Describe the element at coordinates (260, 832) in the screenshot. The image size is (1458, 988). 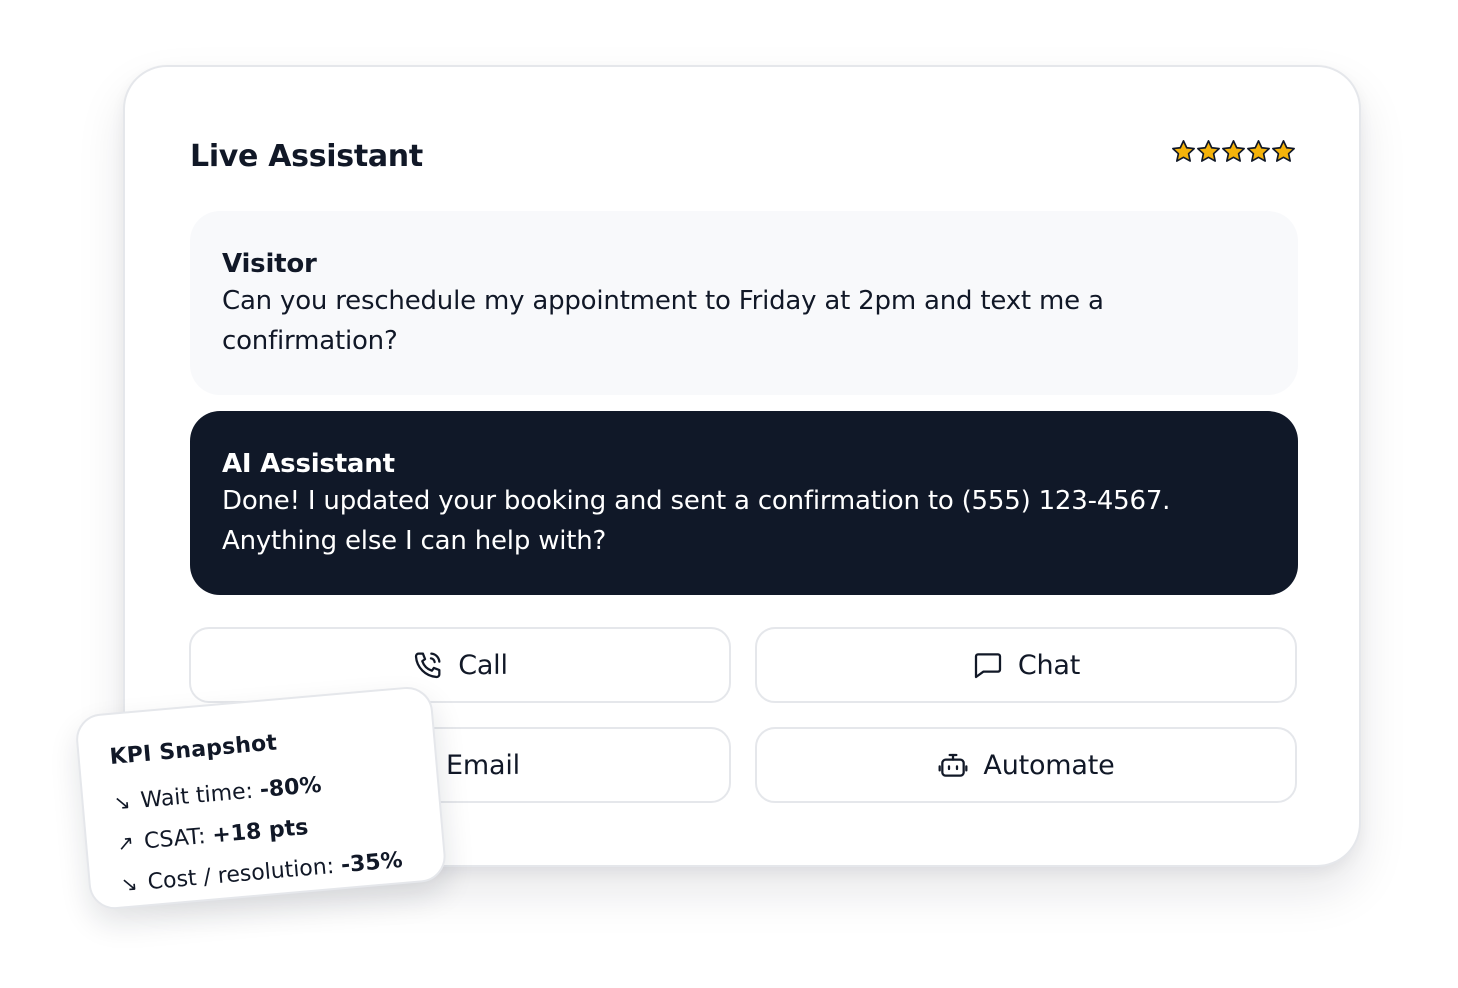
I see `kpi-value: +18 pts` at that location.